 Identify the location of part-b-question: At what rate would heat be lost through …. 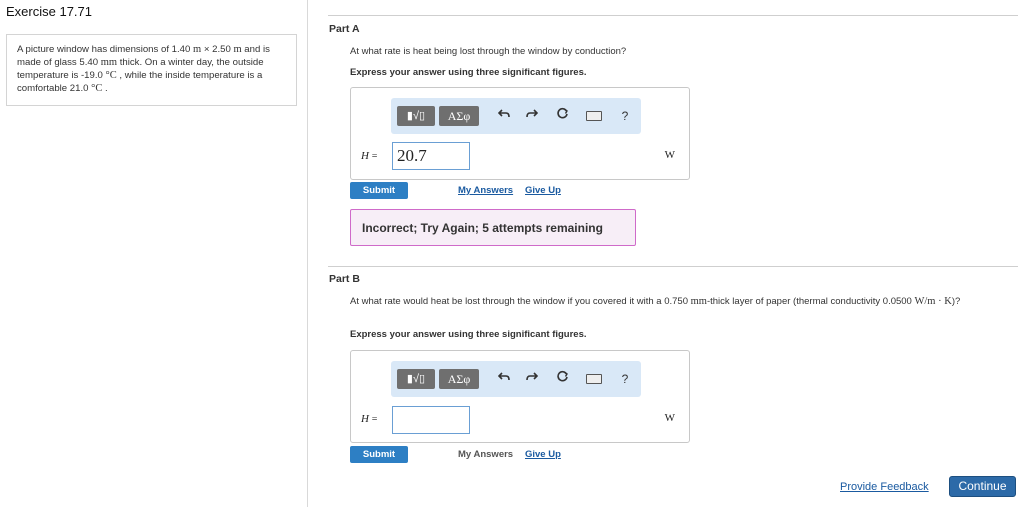
(655, 301).